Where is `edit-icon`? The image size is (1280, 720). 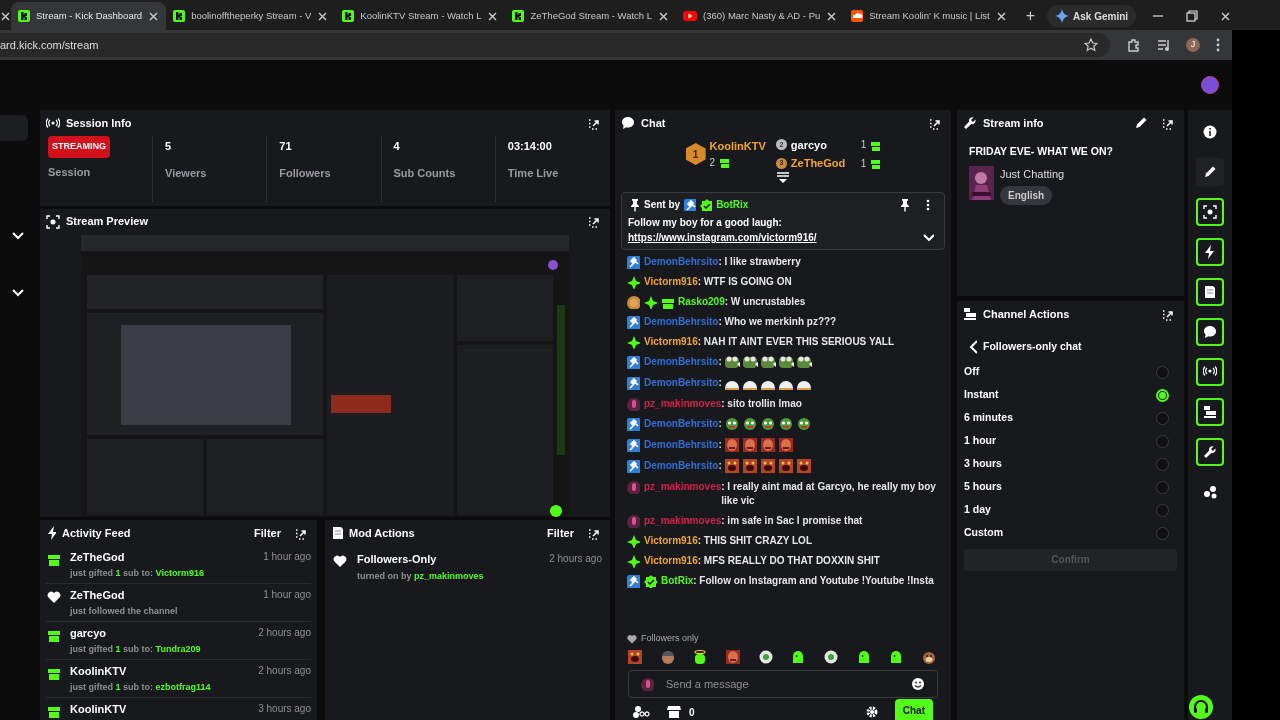
edit-icon is located at coordinates (1141, 123).